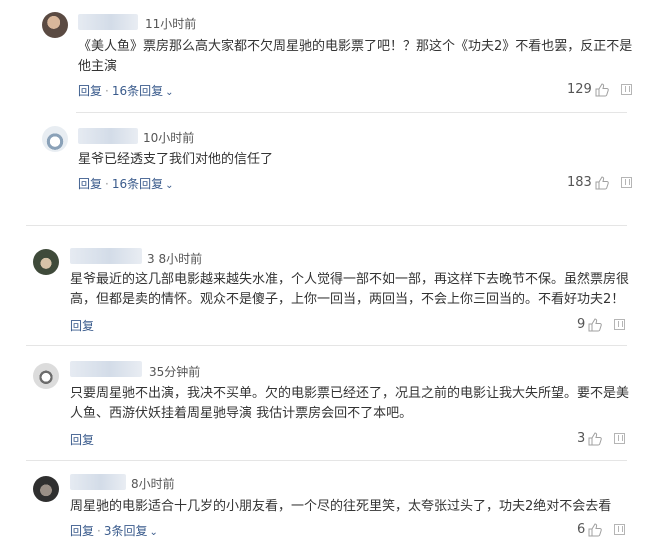 The image size is (661, 552). What do you see at coordinates (579, 89) in the screenshot?
I see `like-count: 129` at bounding box center [579, 89].